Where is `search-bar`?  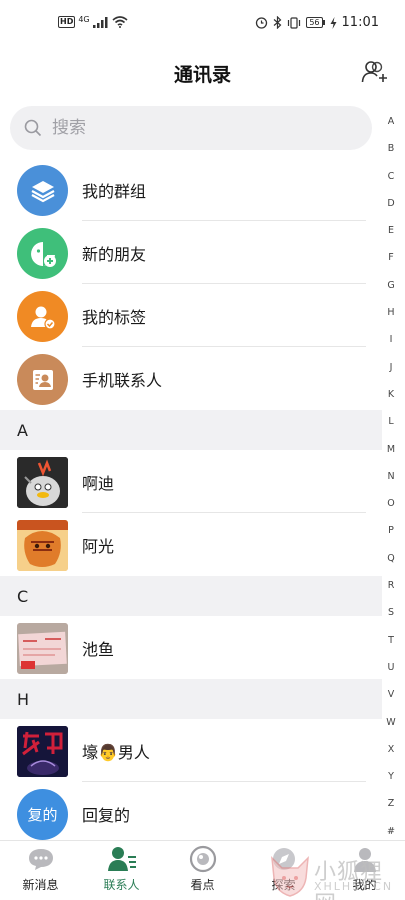
search-bar is located at coordinates (191, 128).